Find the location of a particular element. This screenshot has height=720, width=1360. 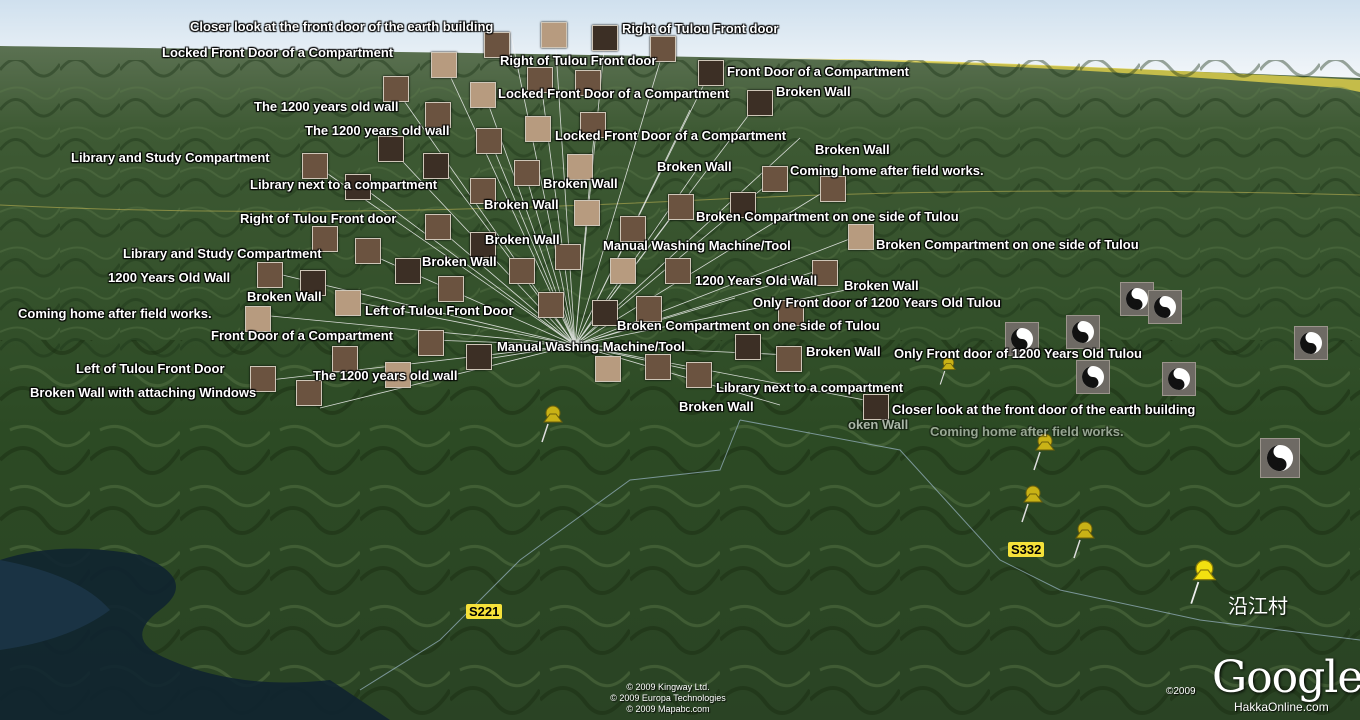

logo-year: ©2009 is located at coordinates (1181, 691).